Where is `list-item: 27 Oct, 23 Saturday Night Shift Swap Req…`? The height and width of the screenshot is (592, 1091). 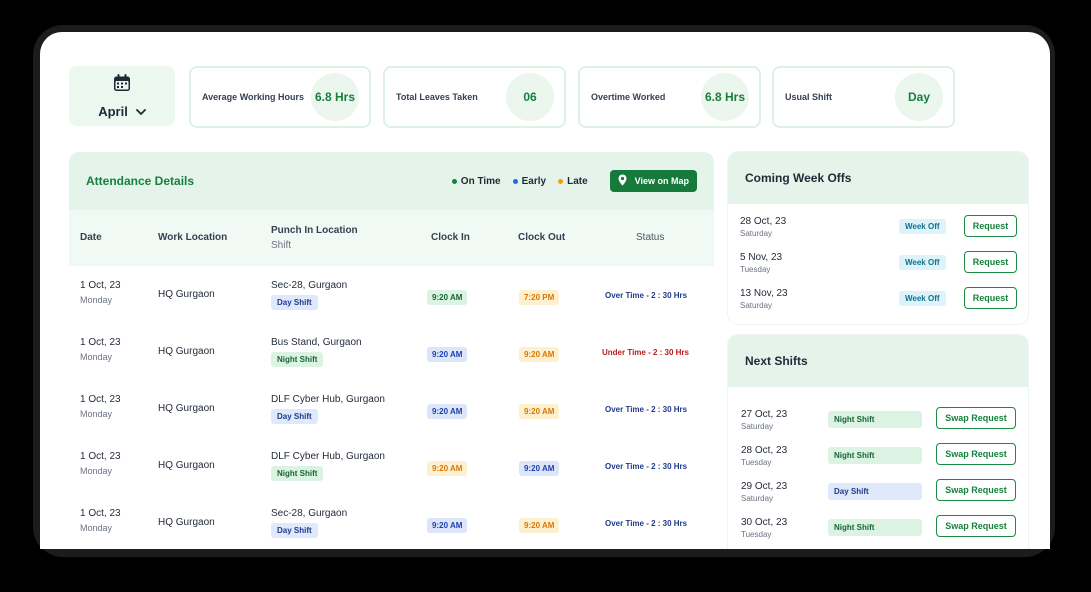 list-item: 27 Oct, 23 Saturday Night Shift Swap Req… is located at coordinates (878, 419).